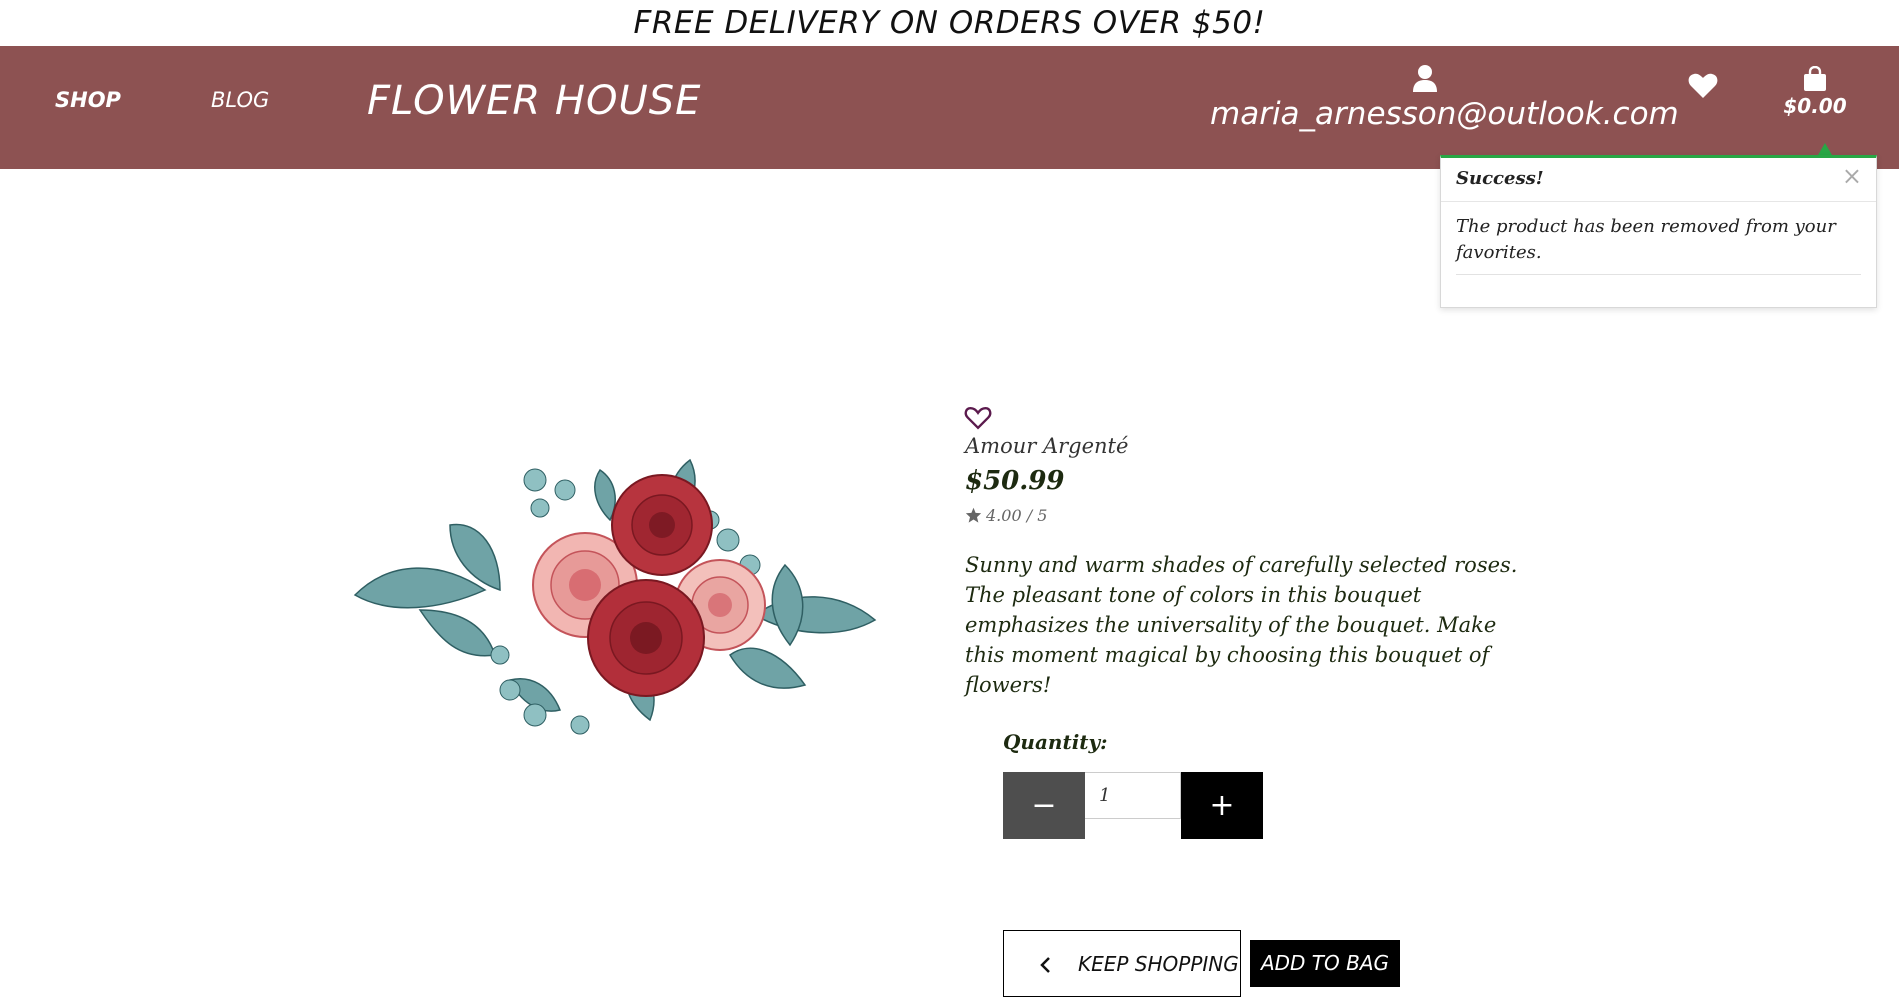 This screenshot has height=1001, width=1899. Describe the element at coordinates (1500, 178) in the screenshot. I see `toast-title: Success!` at that location.